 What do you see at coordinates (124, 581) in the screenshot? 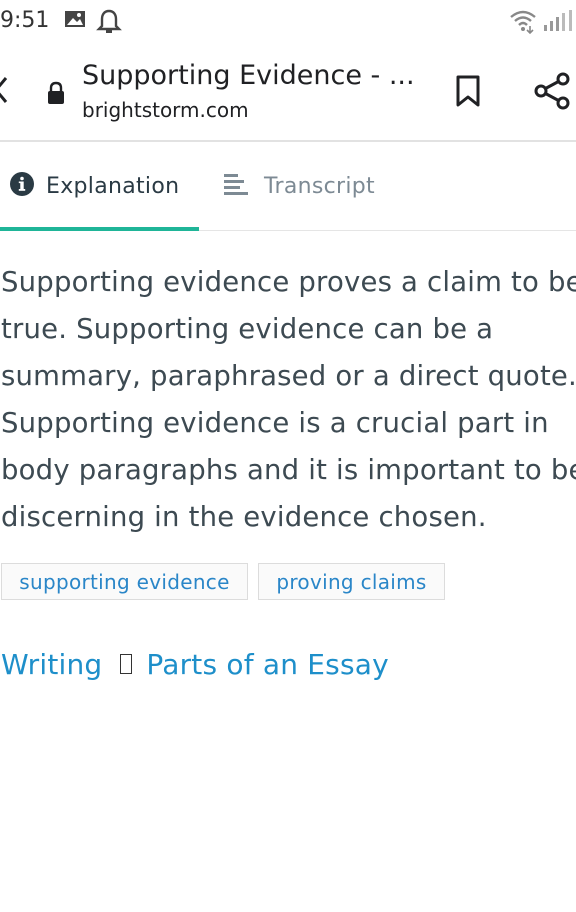
I see `tag-supporting-evidence: supporting evidence` at bounding box center [124, 581].